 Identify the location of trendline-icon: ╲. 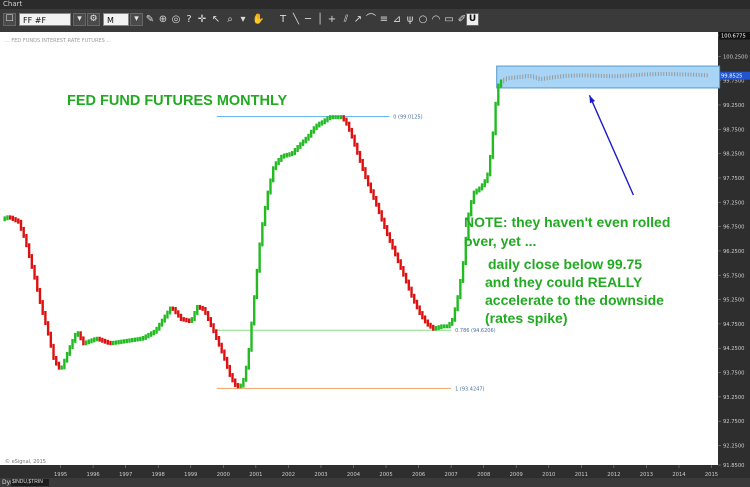
(296, 20).